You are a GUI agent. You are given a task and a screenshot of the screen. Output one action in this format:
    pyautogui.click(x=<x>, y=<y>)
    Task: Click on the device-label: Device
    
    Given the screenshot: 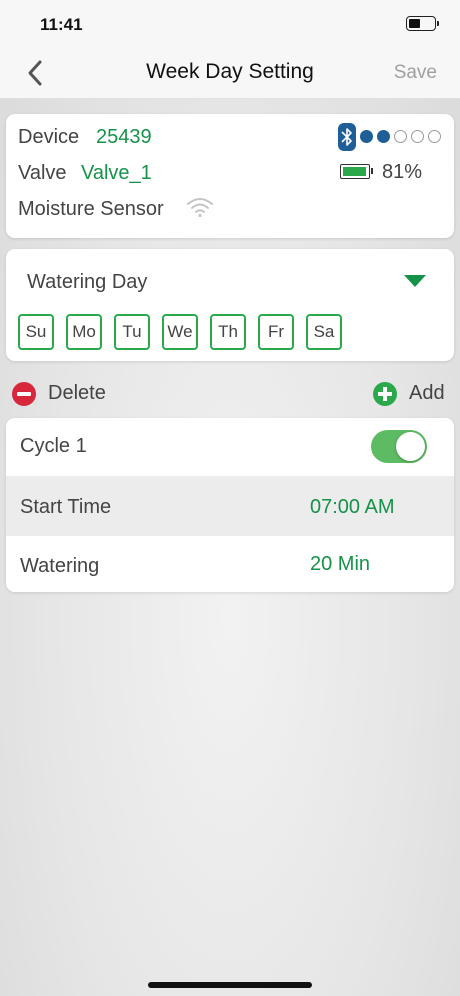 What is the action you would take?
    pyautogui.click(x=49, y=137)
    